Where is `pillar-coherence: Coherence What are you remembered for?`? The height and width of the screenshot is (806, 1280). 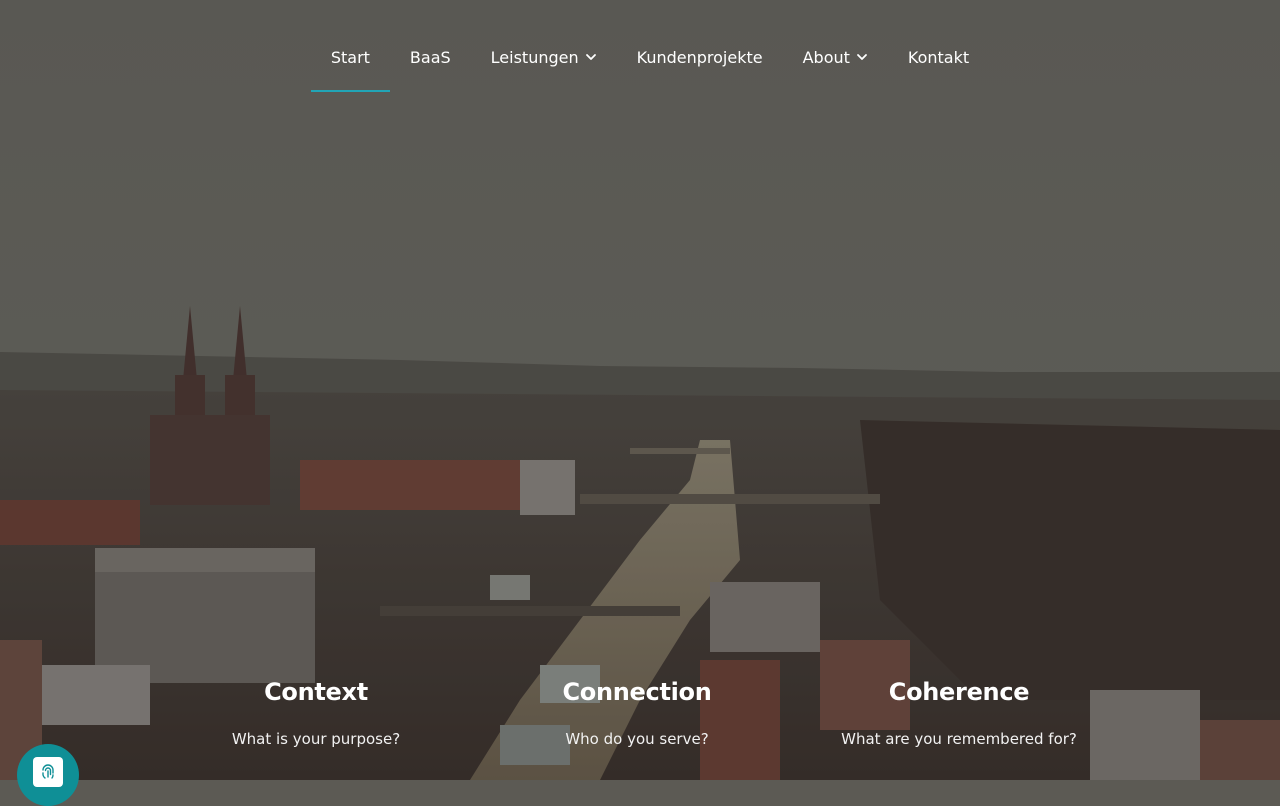
pillar-coherence: Coherence What are you remembered for? is located at coordinates (959, 713).